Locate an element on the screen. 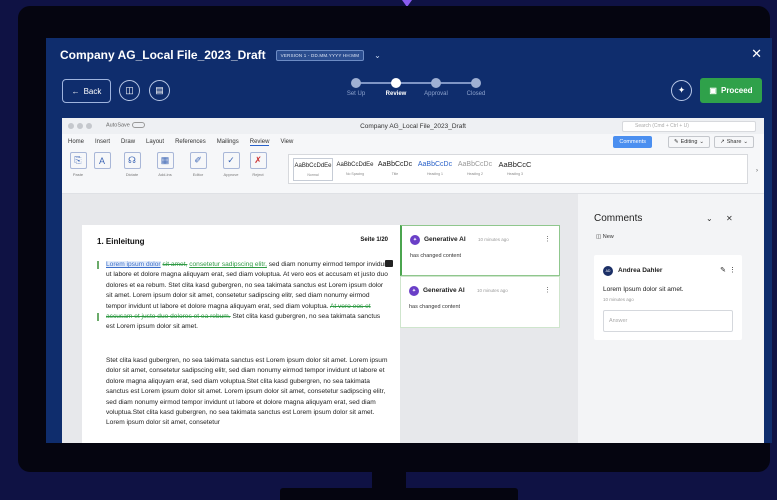  ai-comment-author: Generative AI is located at coordinates (444, 290).